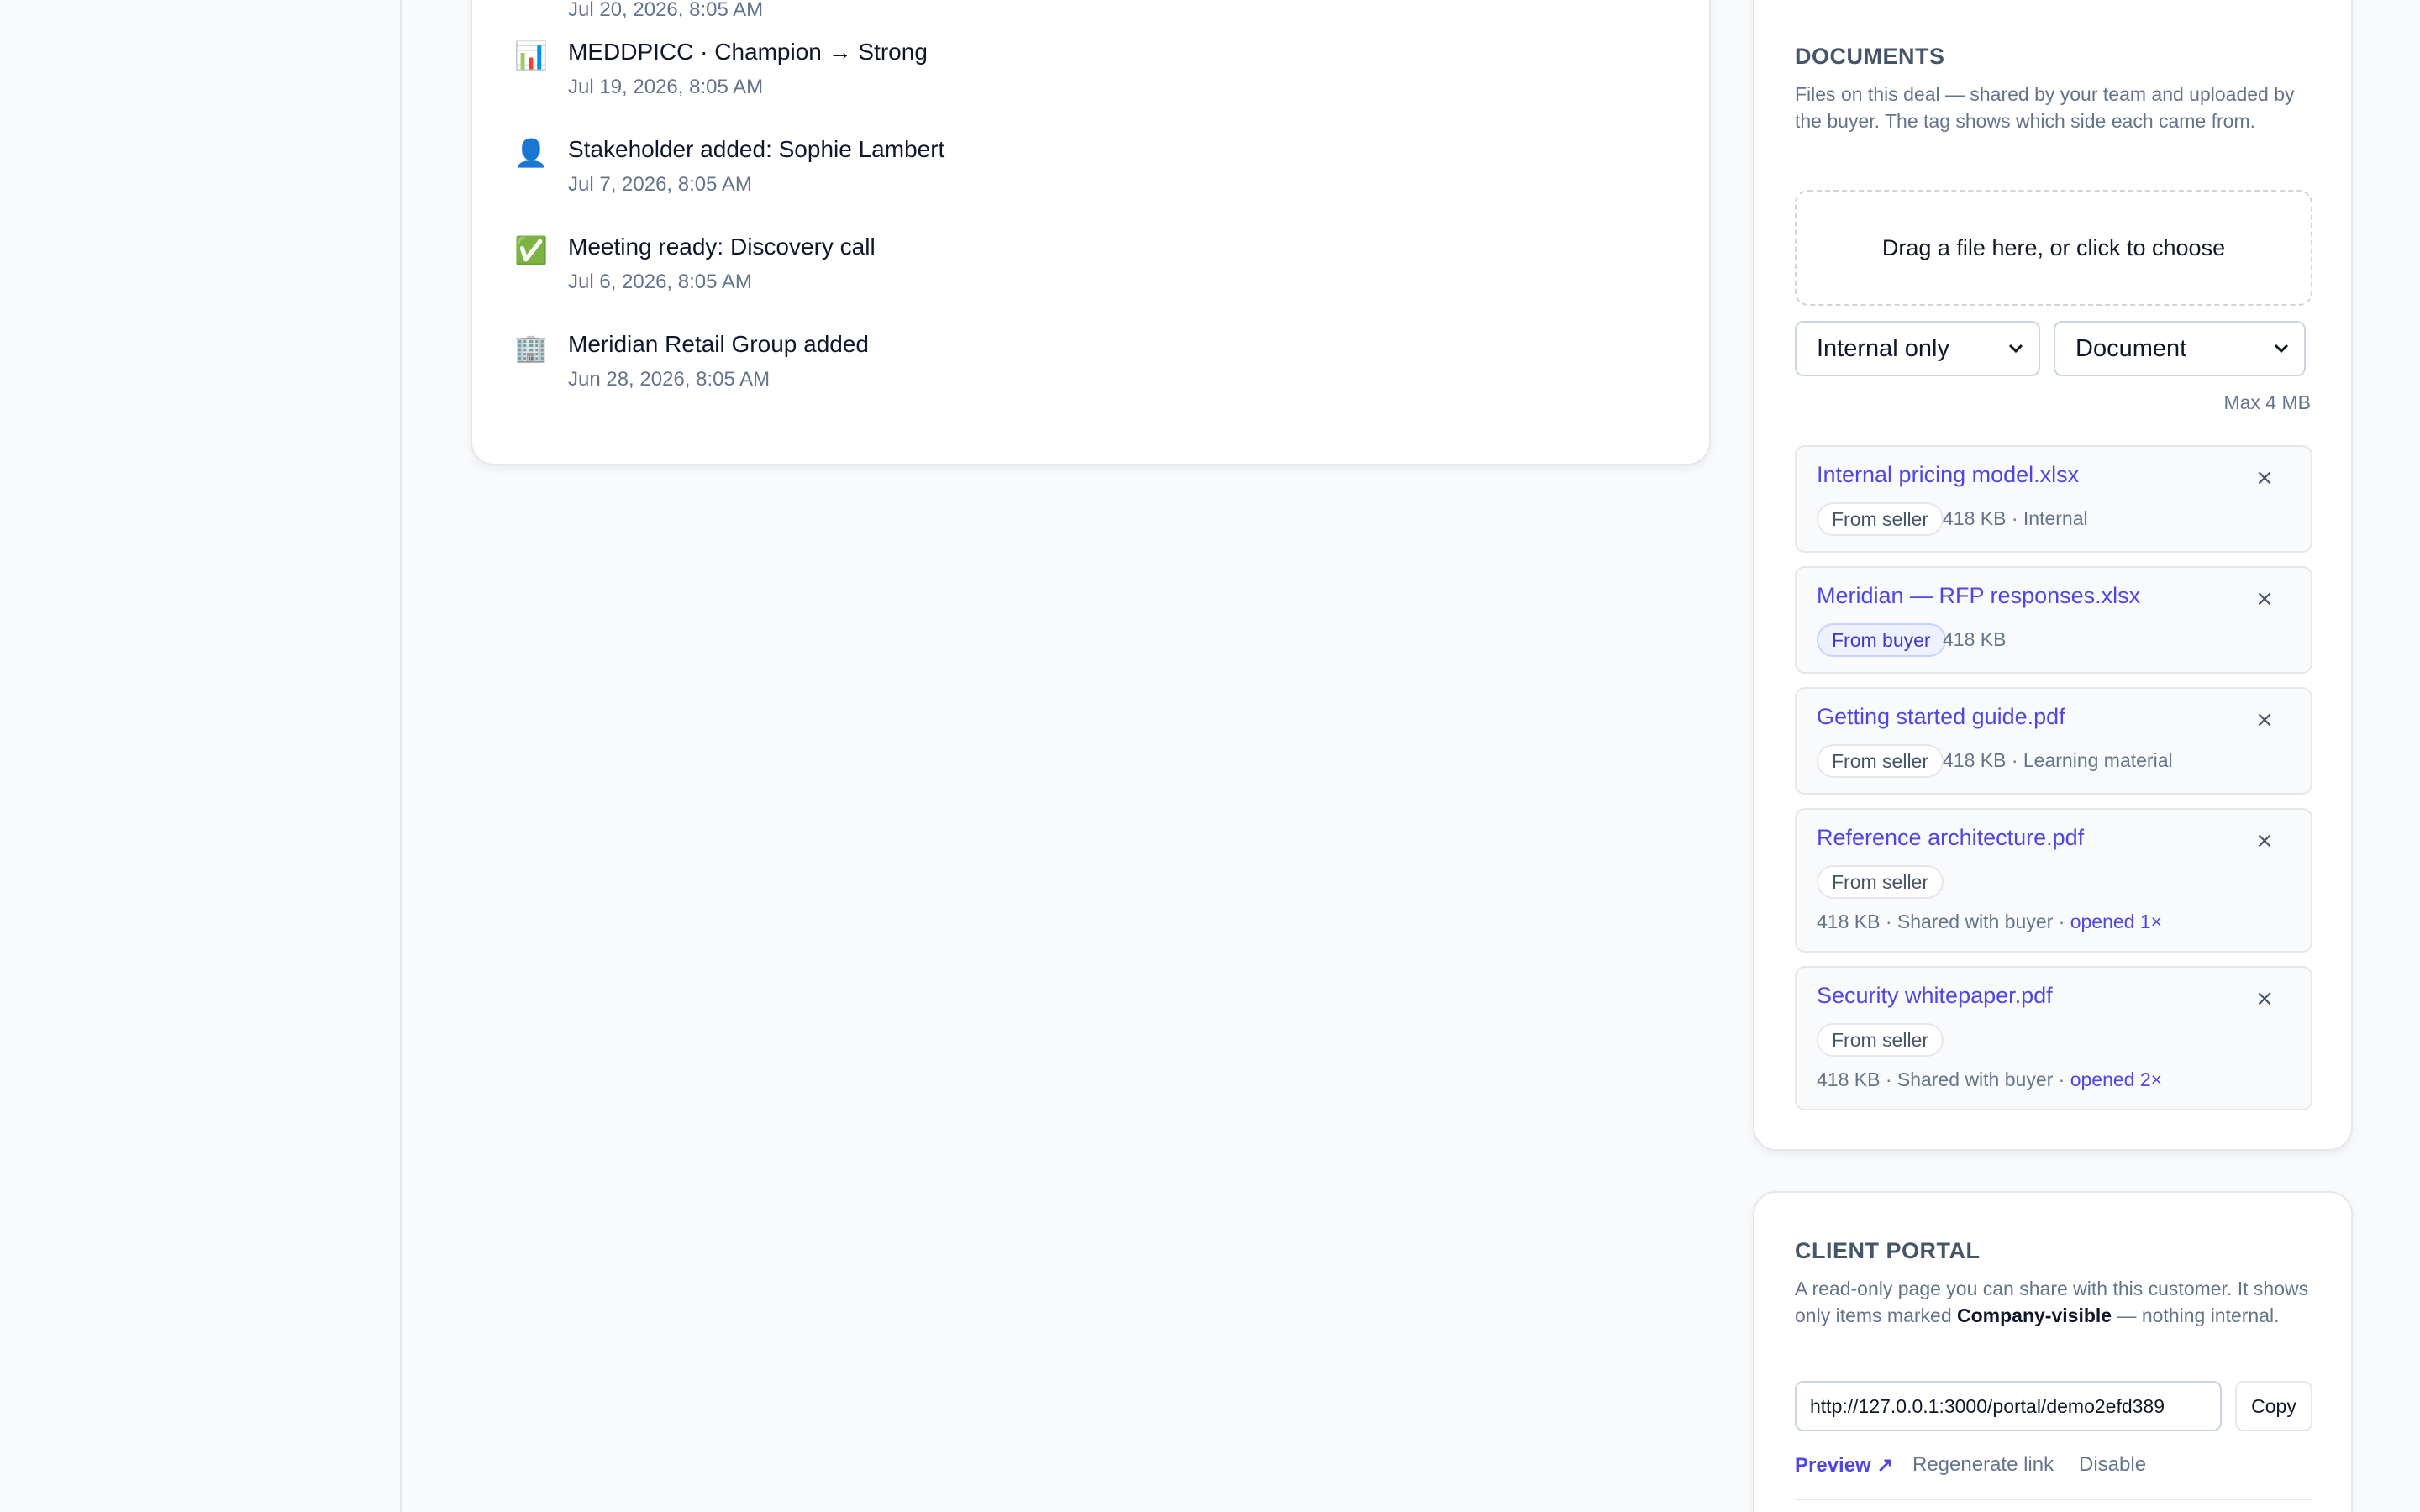 This screenshot has height=1512, width=2420. I want to click on preview-link: Preview ↗, so click(1845, 1465).